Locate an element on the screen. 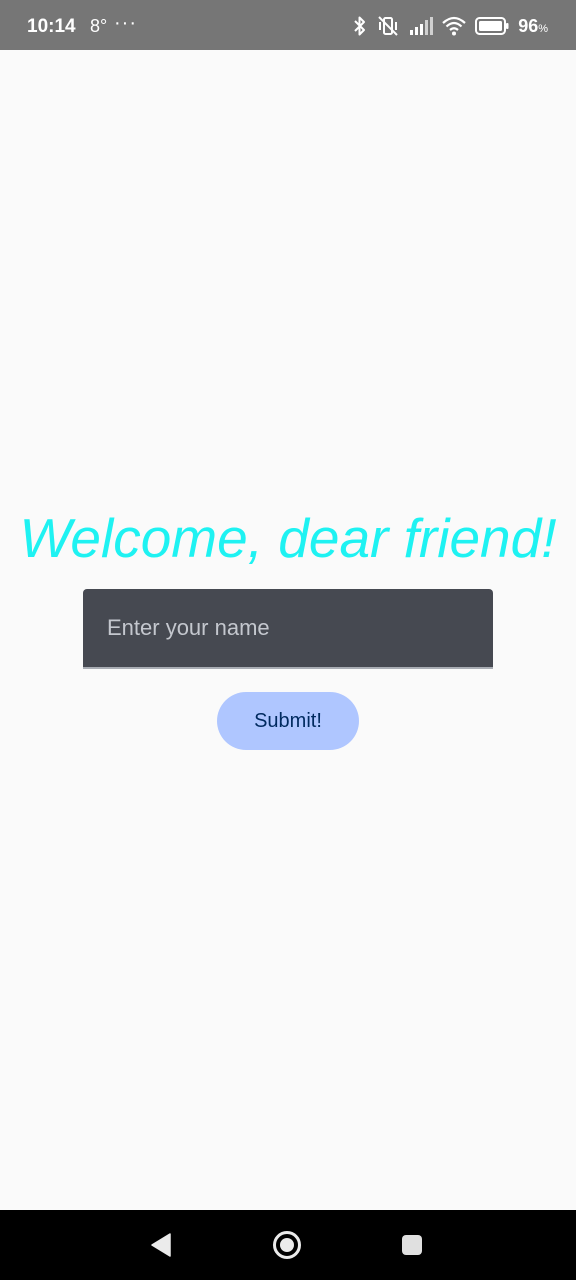 This screenshot has width=576, height=1280. battery-percent: 96% is located at coordinates (533, 25).